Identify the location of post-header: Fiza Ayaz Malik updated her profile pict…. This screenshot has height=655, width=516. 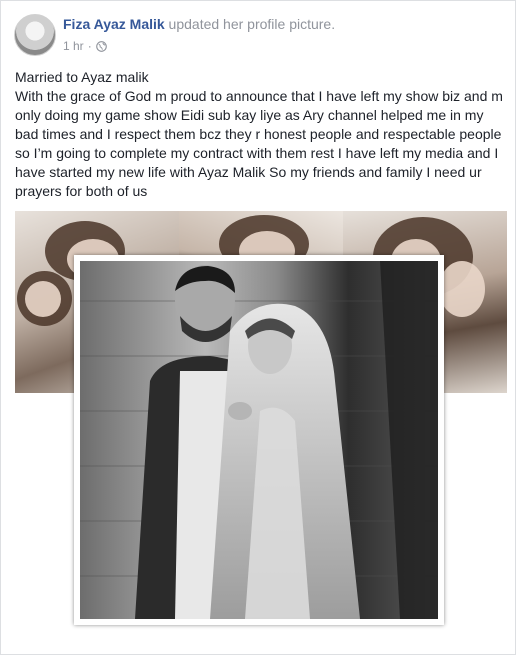
(199, 24).